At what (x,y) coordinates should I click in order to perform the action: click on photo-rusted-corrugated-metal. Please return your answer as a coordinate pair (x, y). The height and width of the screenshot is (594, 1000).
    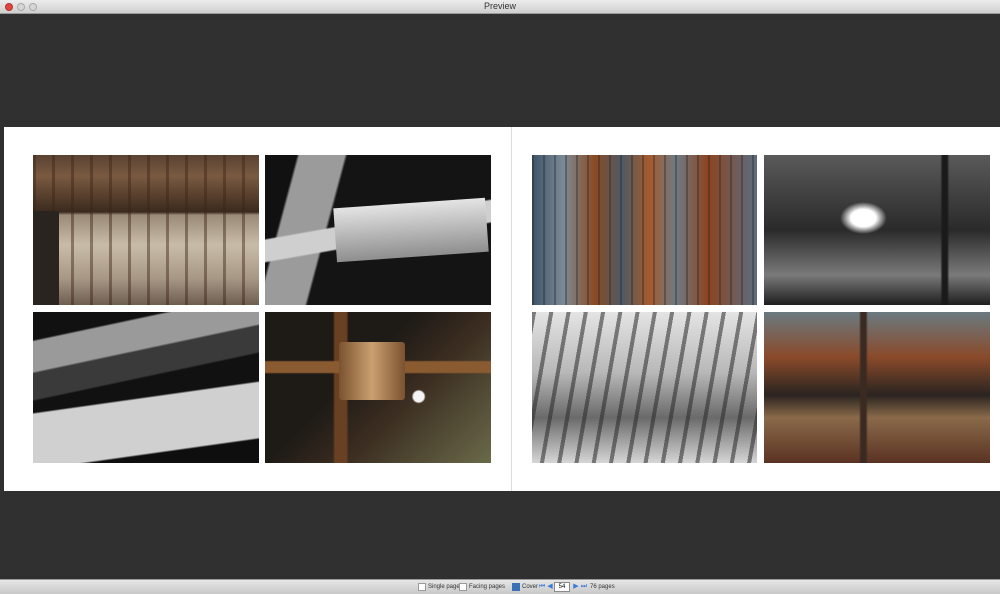
    Looking at the image, I should click on (644, 230).